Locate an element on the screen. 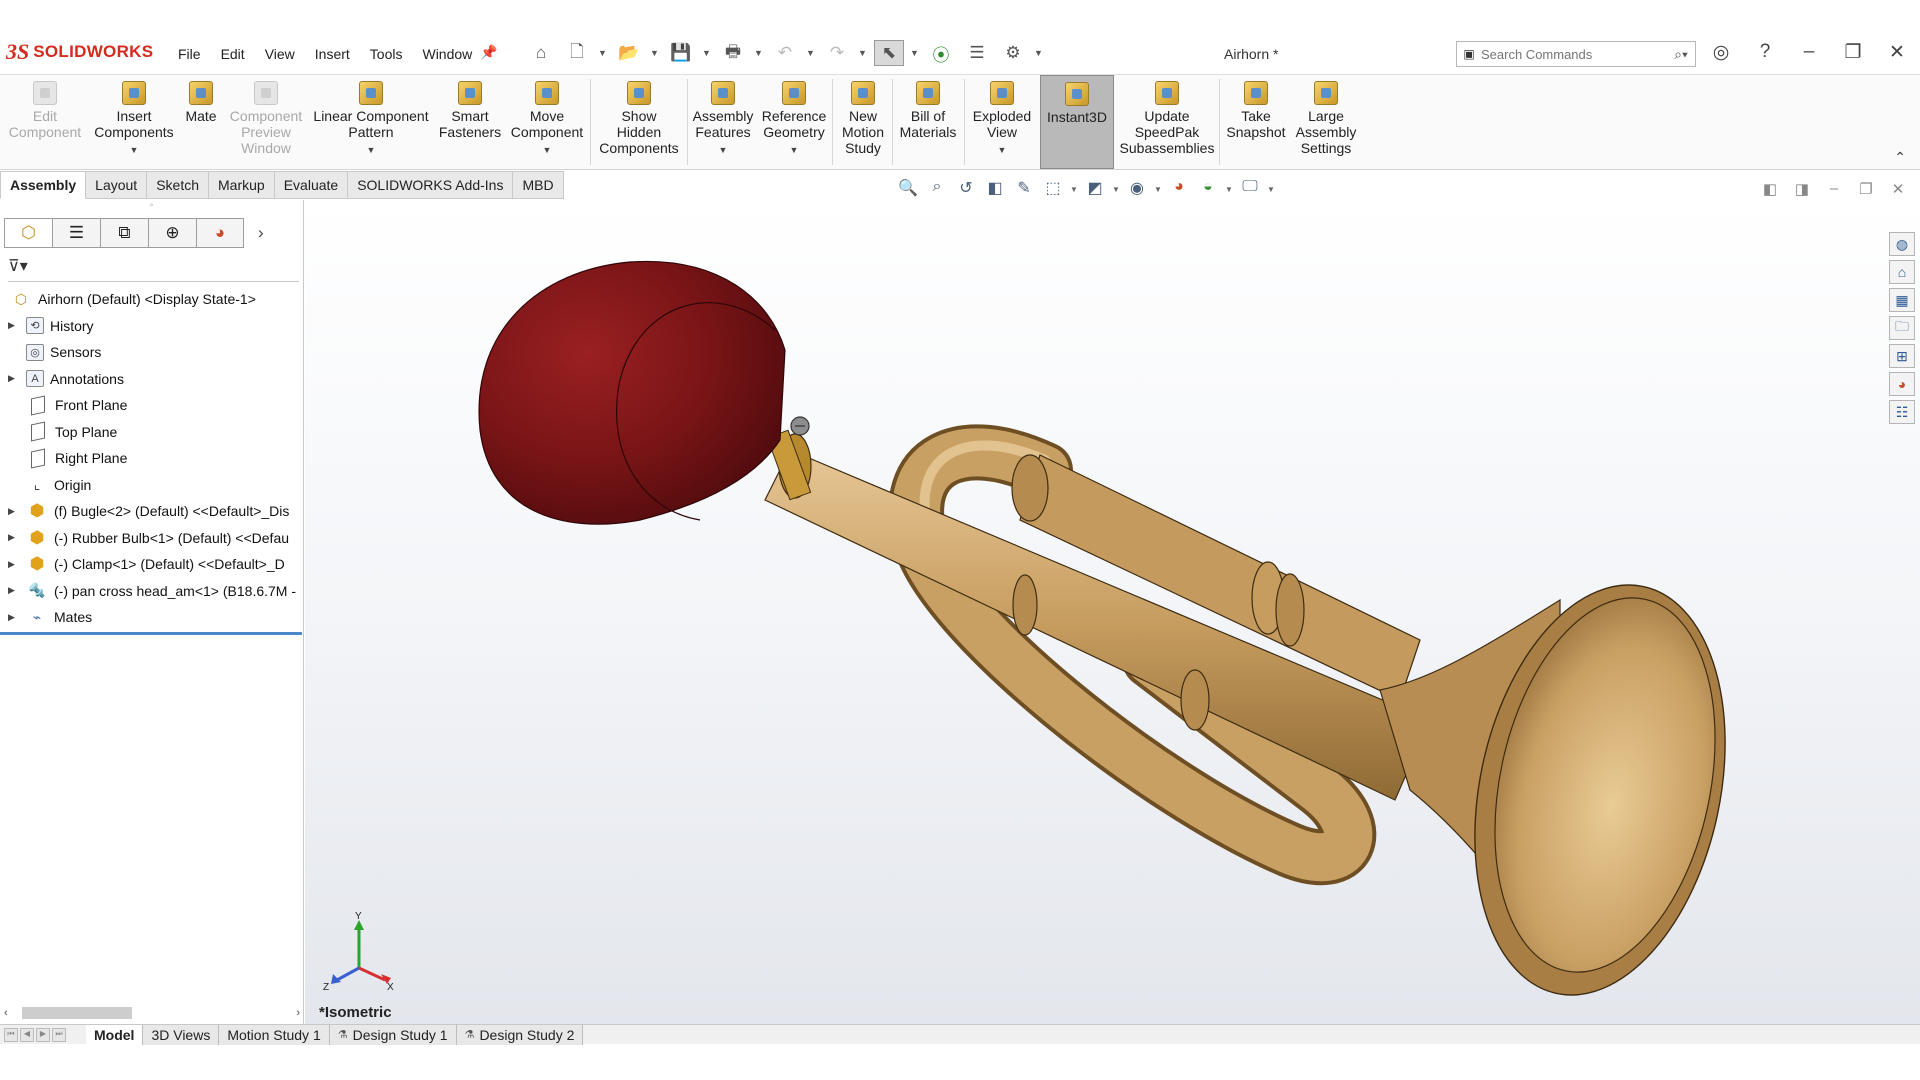 Image resolution: width=1920 pixels, height=1080 pixels. exploded-view-dropdown-icon: ▼ is located at coordinates (1002, 150).